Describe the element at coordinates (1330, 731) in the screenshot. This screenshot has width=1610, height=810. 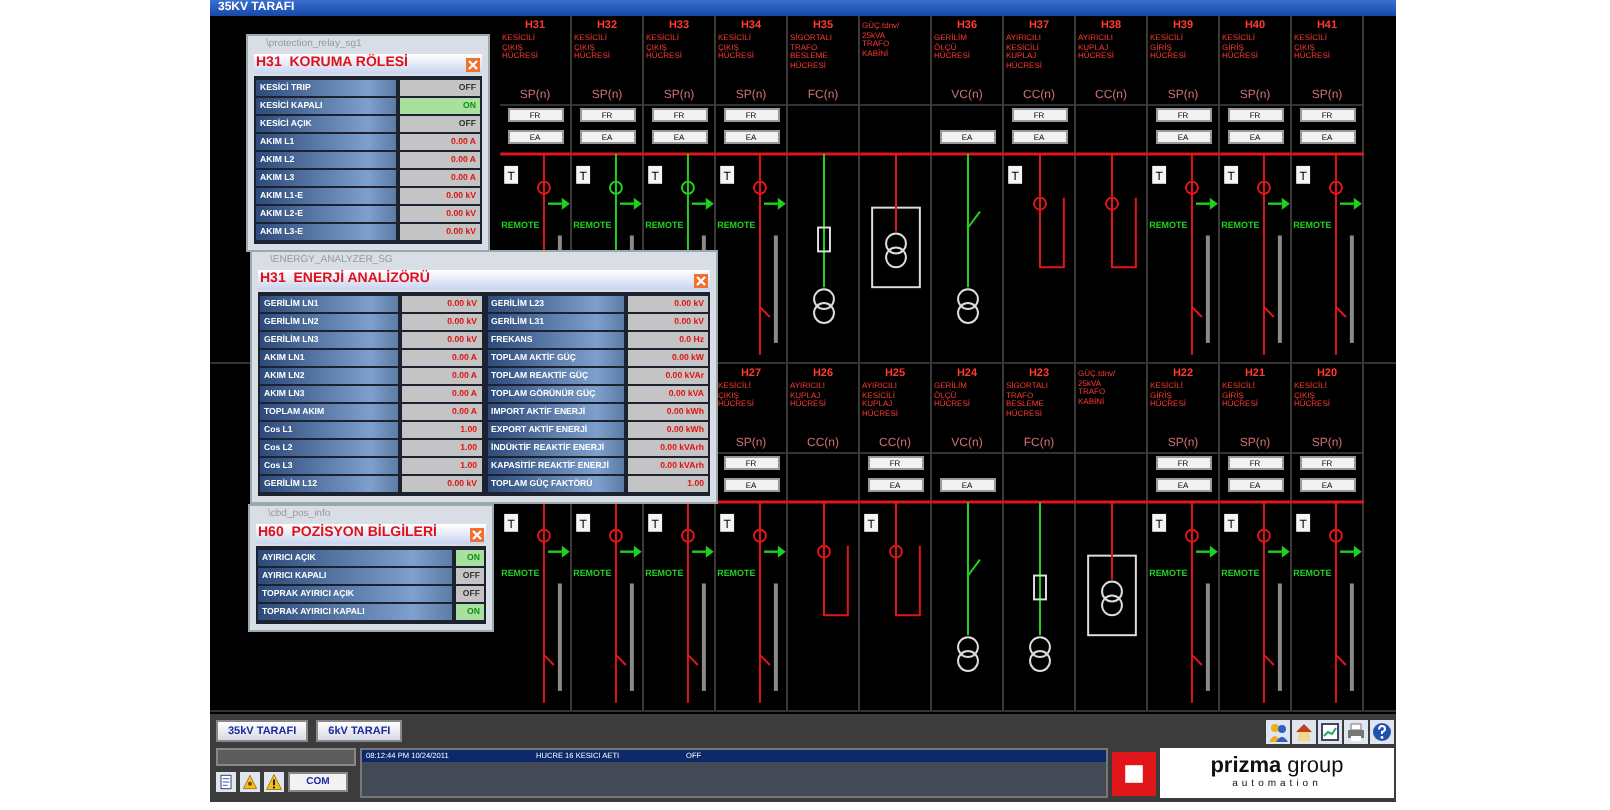
I see `chart-icon` at that location.